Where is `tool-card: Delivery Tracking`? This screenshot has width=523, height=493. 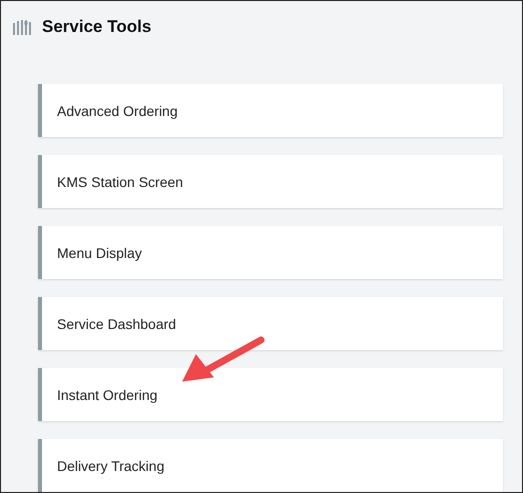
tool-card: Delivery Tracking is located at coordinates (270, 465).